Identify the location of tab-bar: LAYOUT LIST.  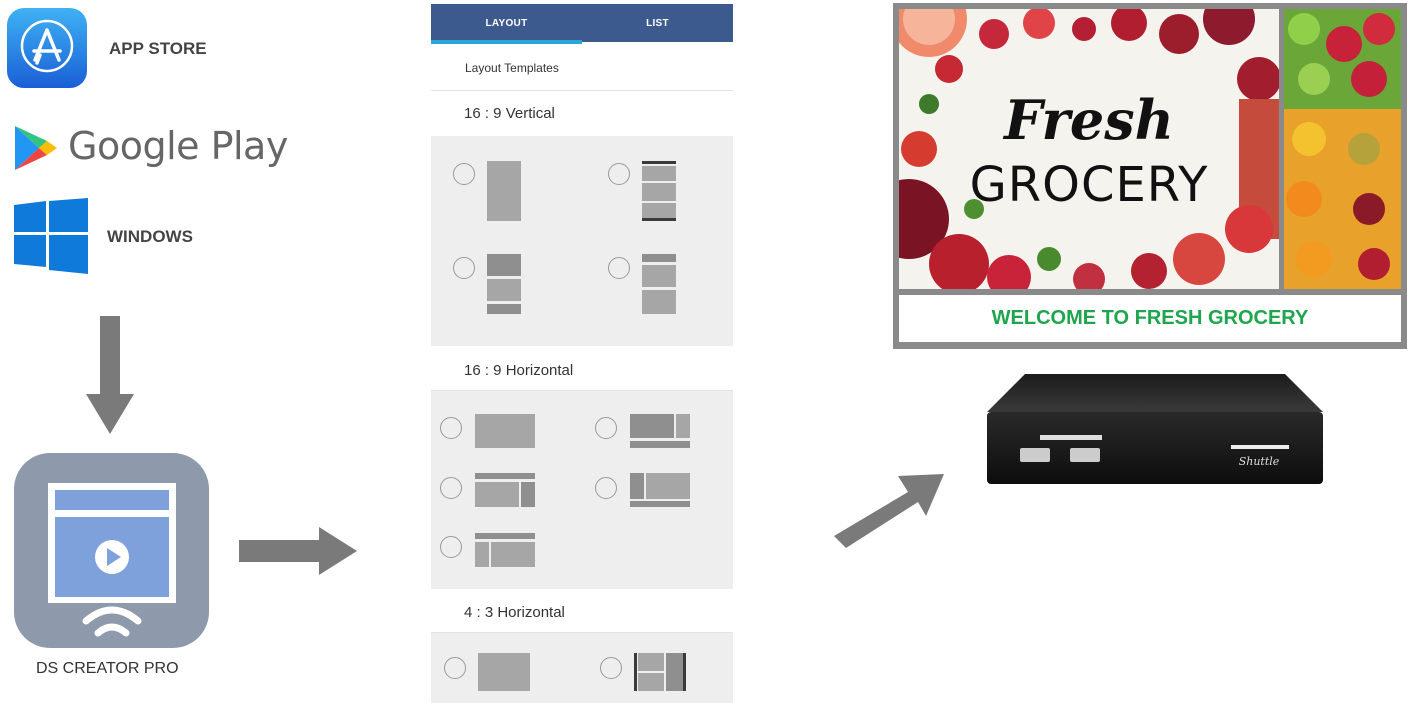
(582, 24).